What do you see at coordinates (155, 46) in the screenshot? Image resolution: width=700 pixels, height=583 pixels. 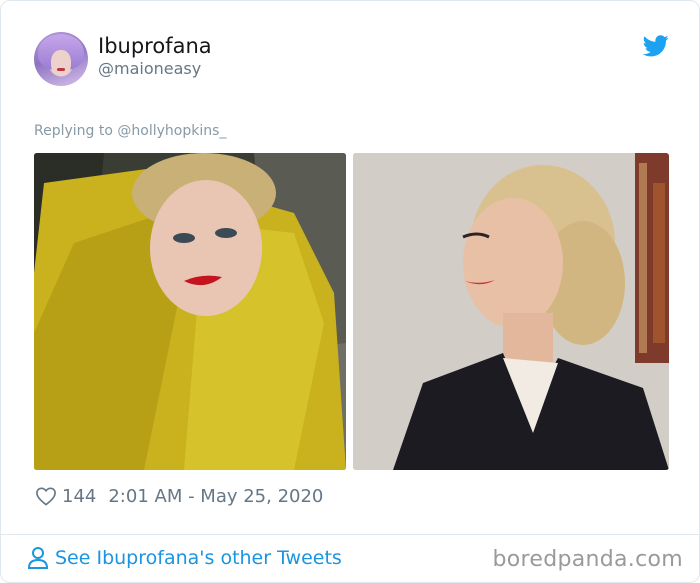 I see `author-name: Ibuprofana` at bounding box center [155, 46].